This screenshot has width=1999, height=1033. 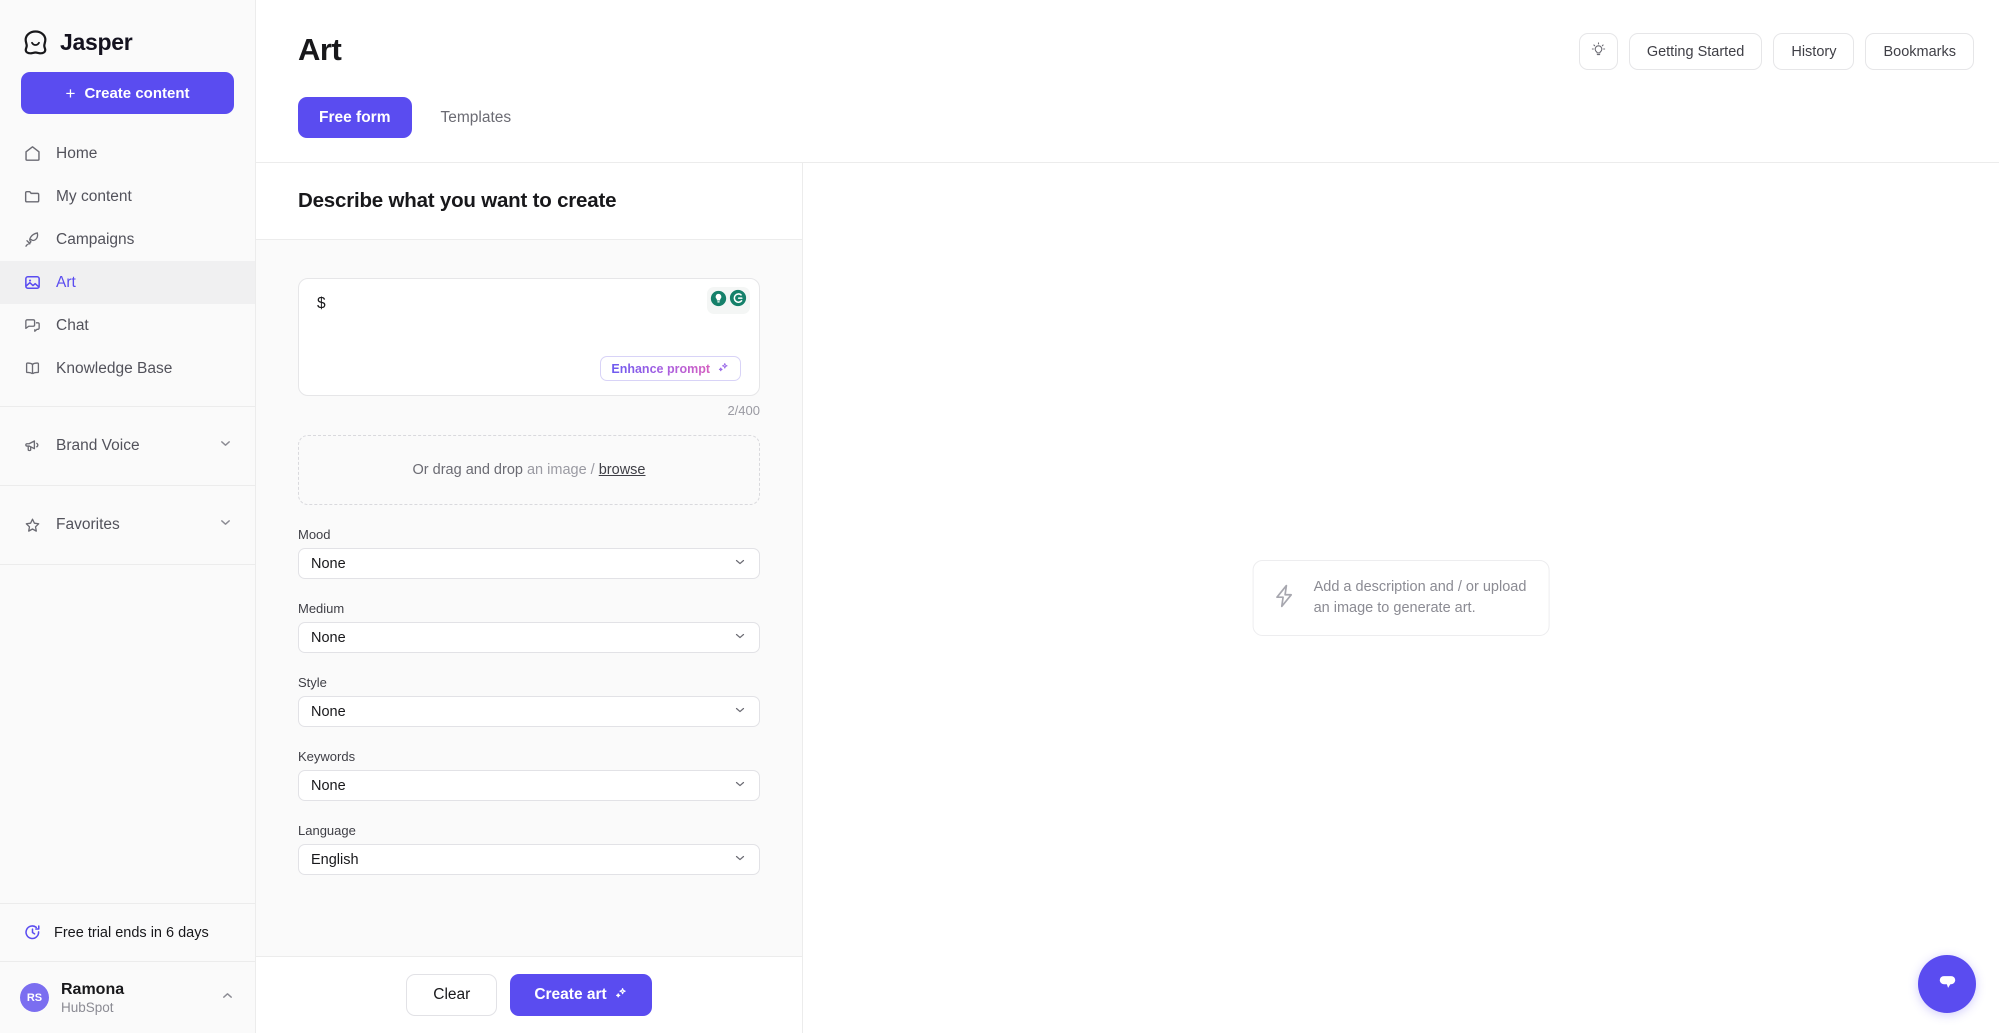 What do you see at coordinates (312, 682) in the screenshot?
I see `field-style-label: Style` at bounding box center [312, 682].